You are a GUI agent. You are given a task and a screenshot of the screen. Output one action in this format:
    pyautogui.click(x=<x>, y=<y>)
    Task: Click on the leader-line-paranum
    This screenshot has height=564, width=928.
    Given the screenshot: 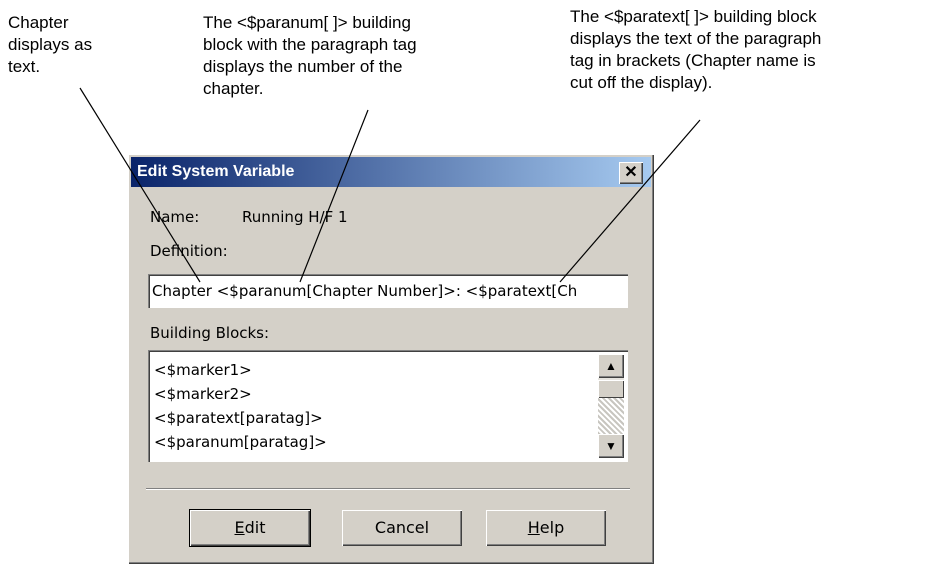 What is the action you would take?
    pyautogui.click(x=334, y=196)
    